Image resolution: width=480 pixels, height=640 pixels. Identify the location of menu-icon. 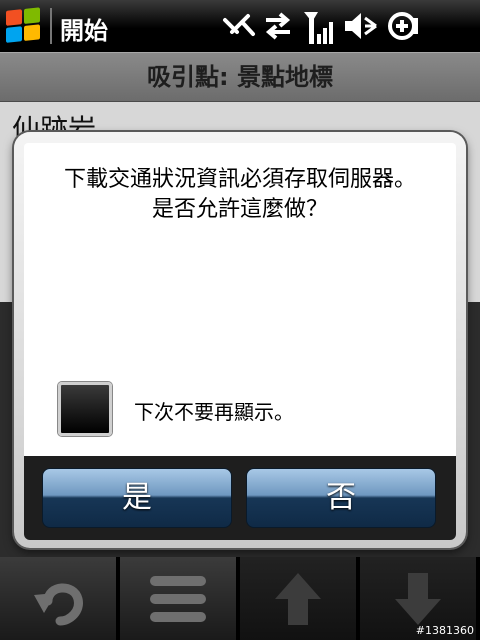
(178, 598).